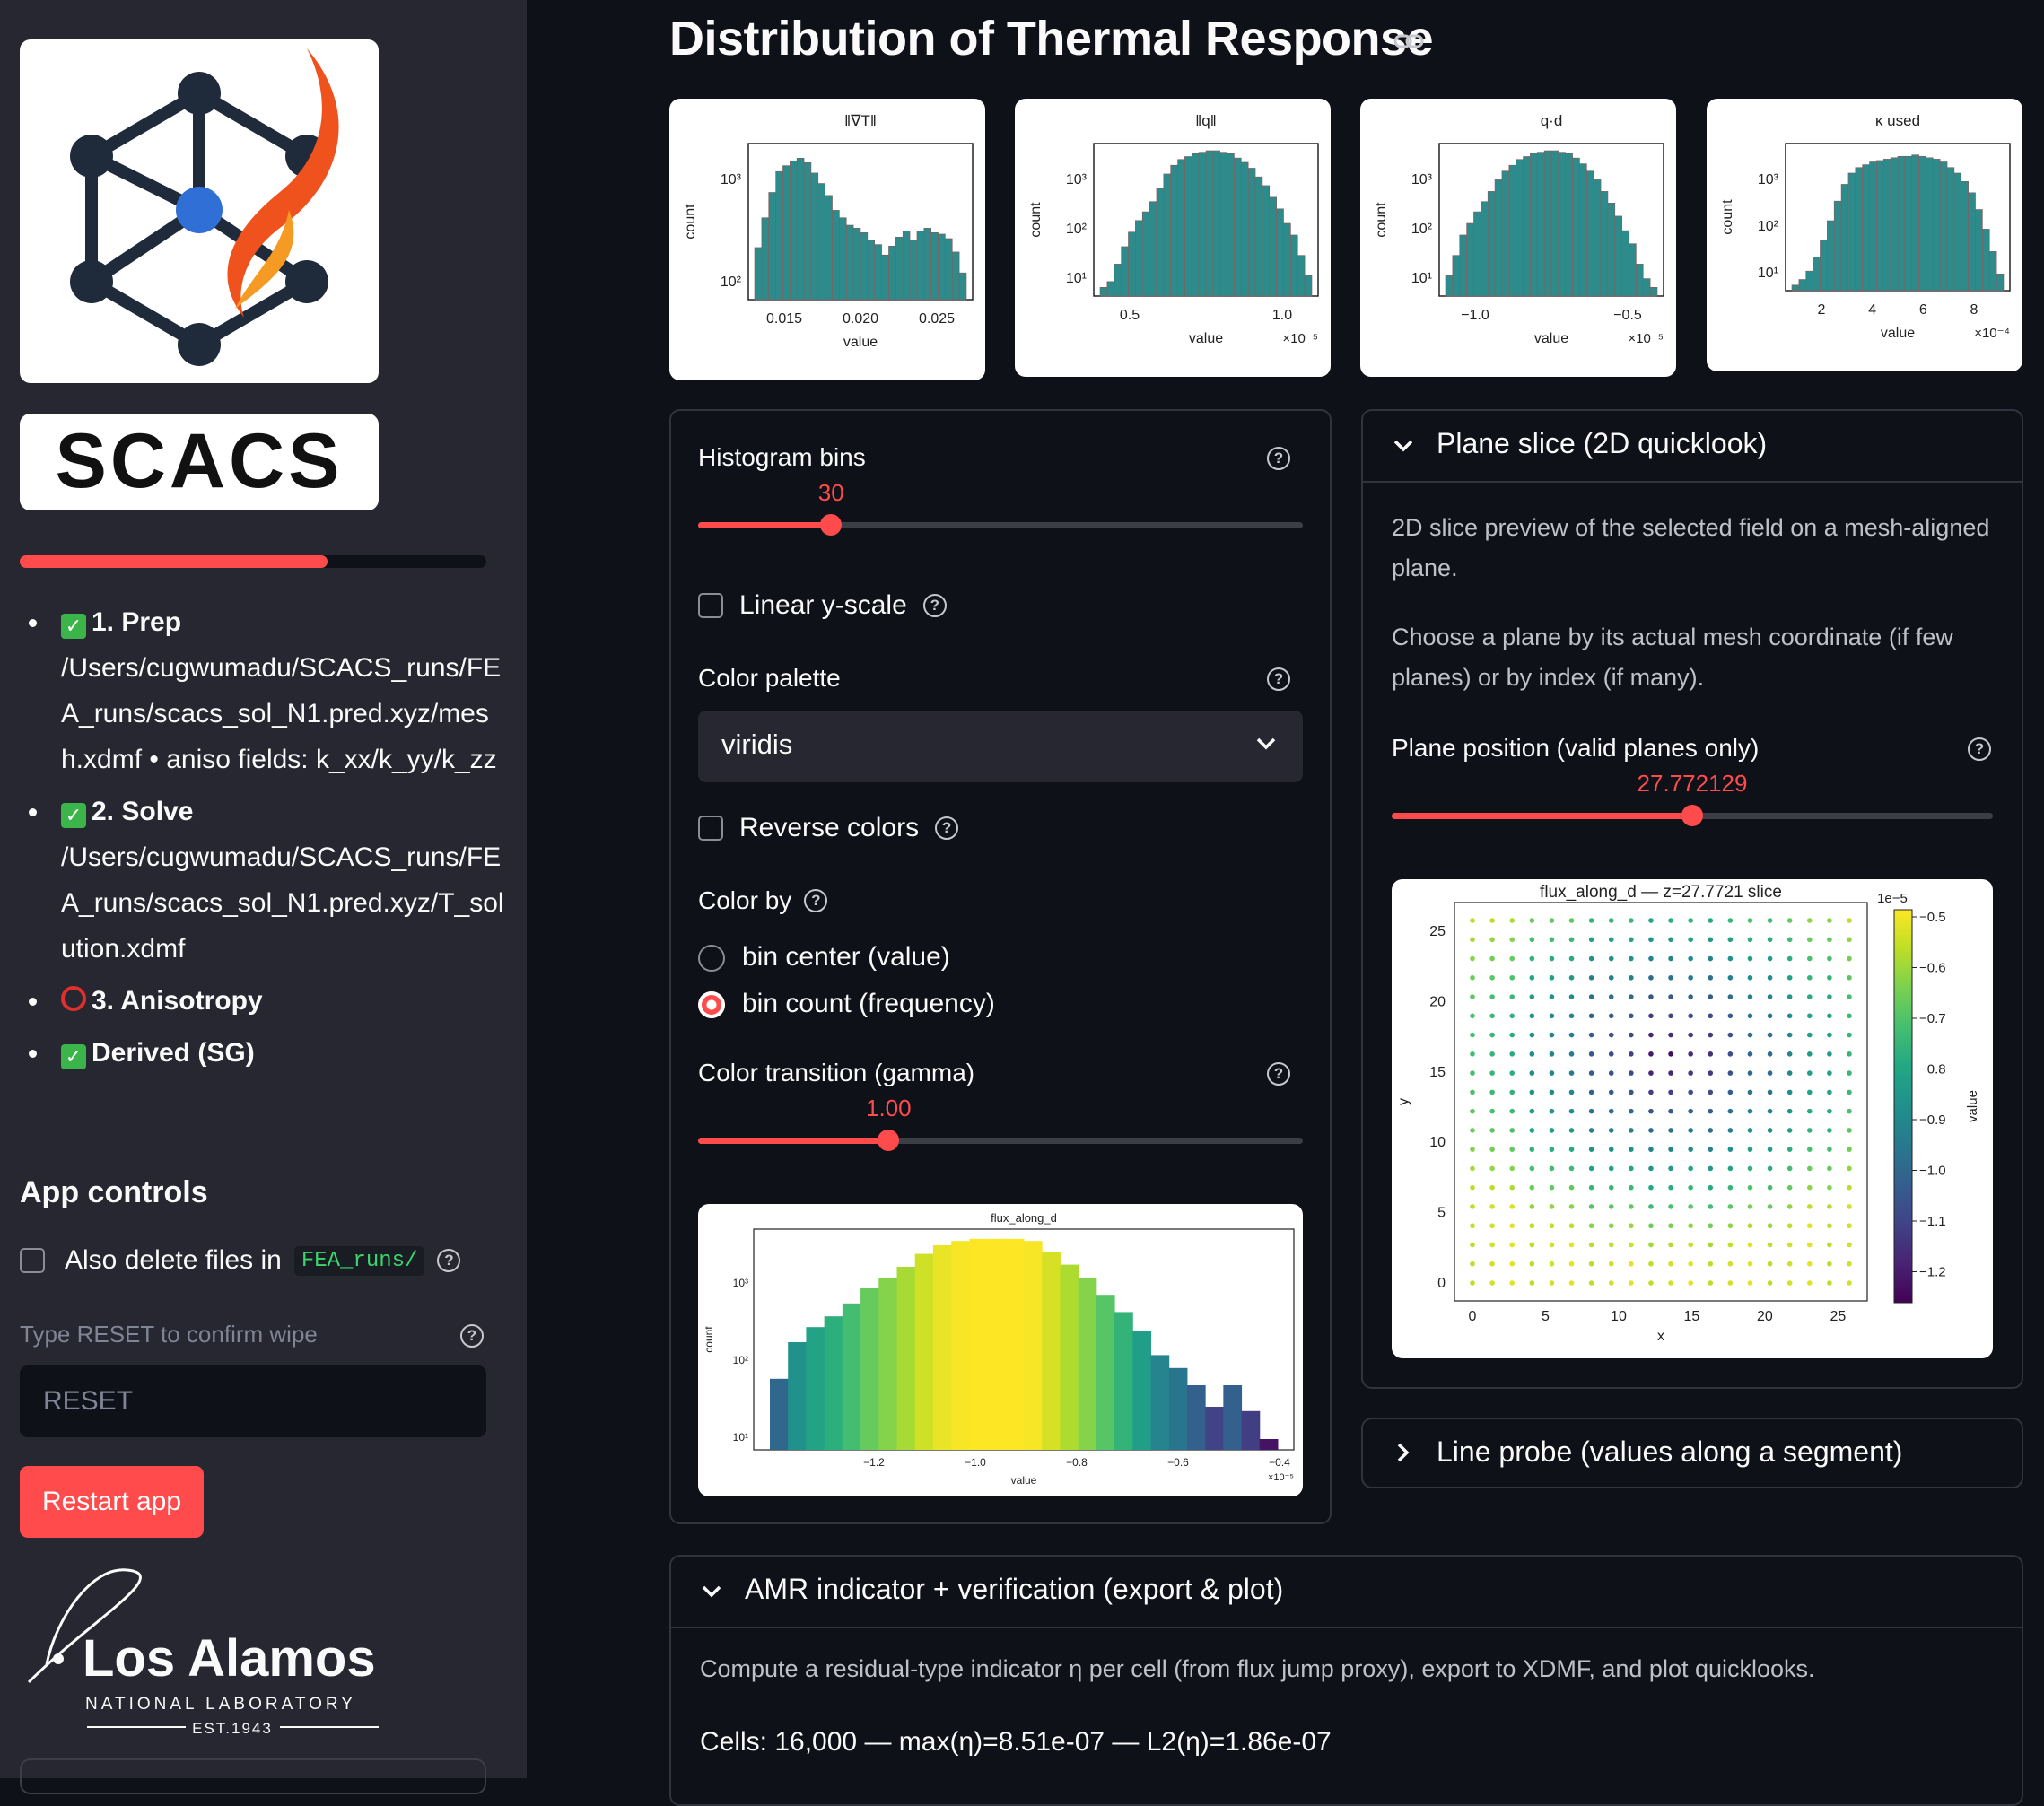  What do you see at coordinates (204, 207) in the screenshot?
I see `molecule-flame-icon` at bounding box center [204, 207].